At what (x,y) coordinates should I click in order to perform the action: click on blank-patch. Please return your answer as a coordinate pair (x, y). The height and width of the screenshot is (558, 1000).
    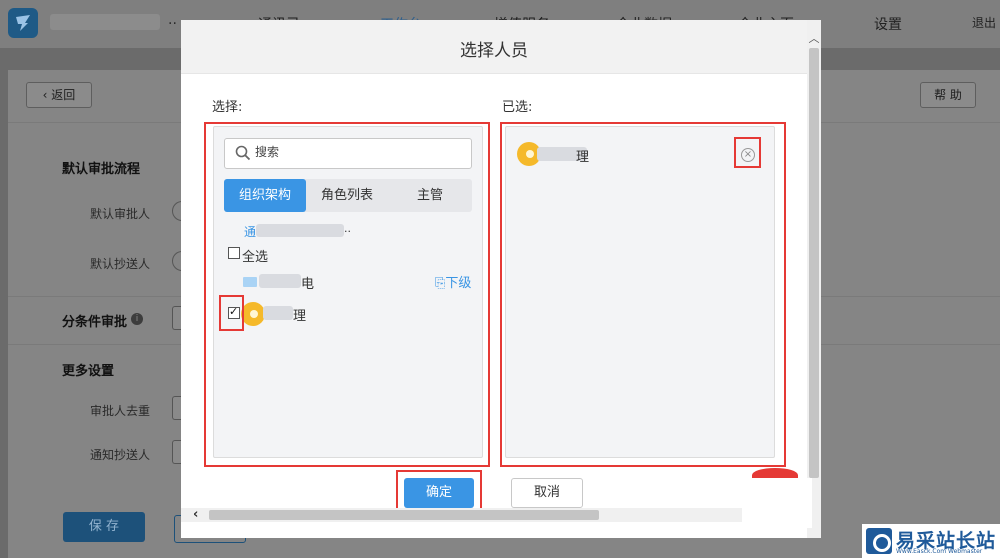
    Looking at the image, I should click on (777, 503).